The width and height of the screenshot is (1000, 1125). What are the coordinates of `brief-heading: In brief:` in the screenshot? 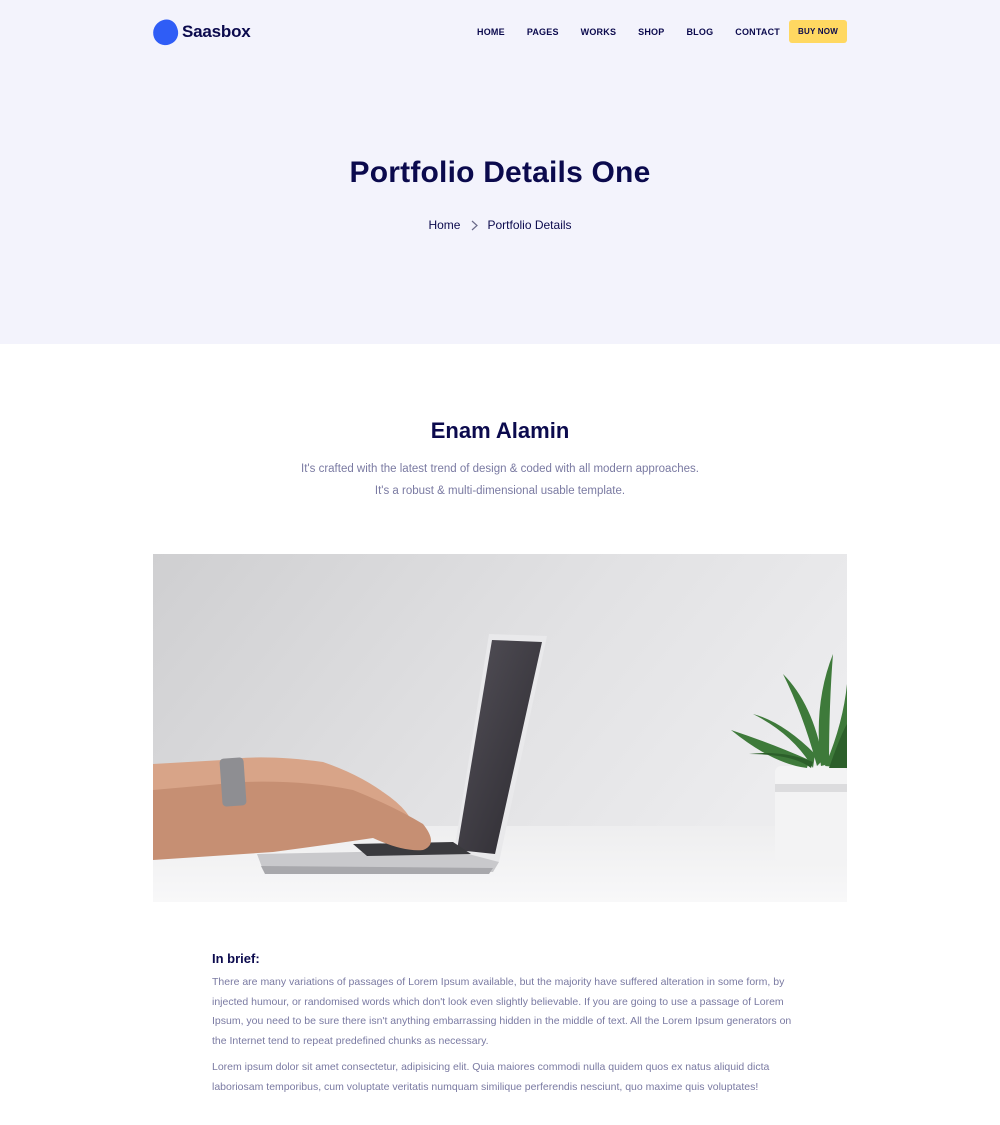 It's located at (236, 958).